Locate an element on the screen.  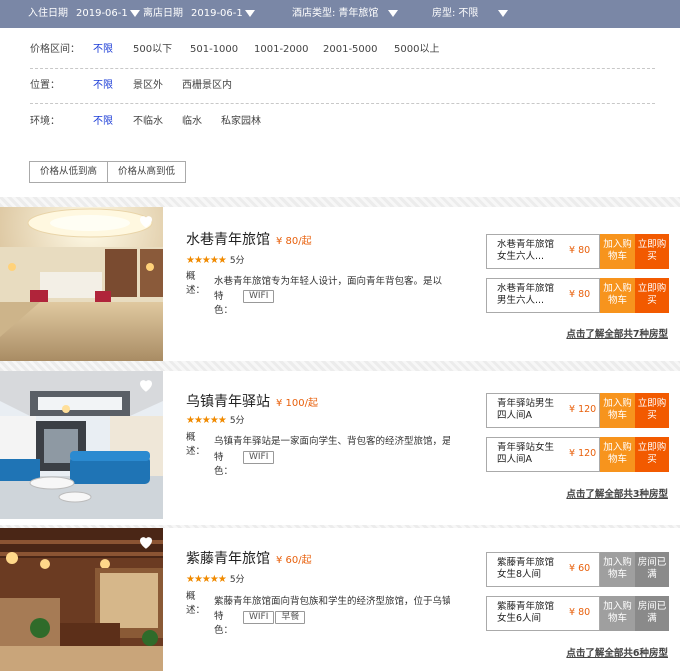
room-option: 水巷青年旅馆男生六人... ¥ 80 加入购物车 立即购买 is located at coordinates (577, 295).